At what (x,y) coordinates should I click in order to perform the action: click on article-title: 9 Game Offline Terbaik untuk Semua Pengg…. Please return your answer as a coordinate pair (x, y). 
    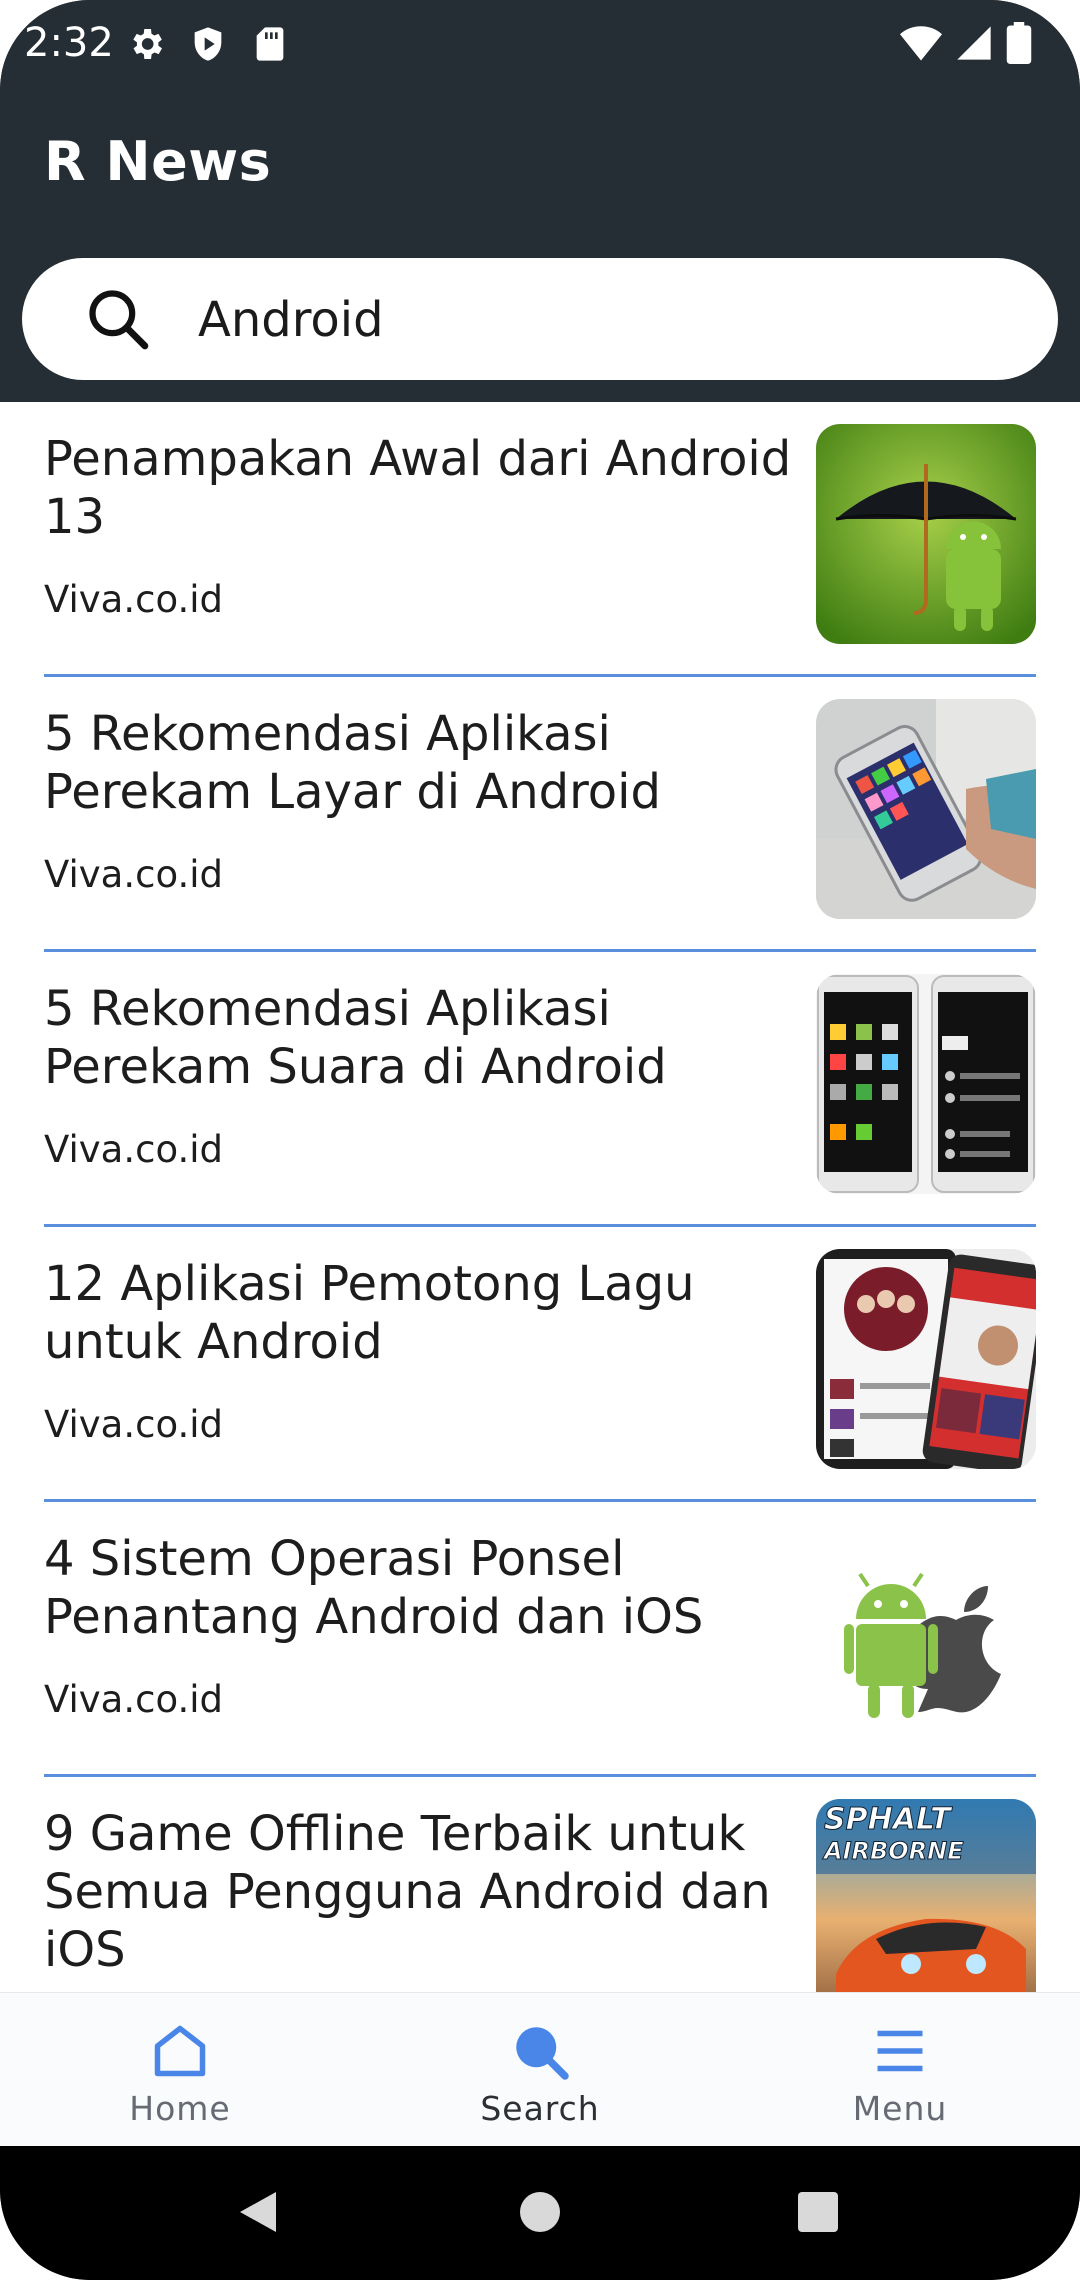
    Looking at the image, I should click on (407, 1892).